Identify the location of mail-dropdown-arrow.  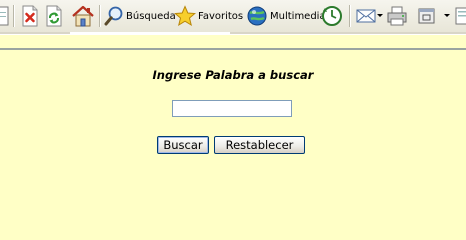
(380, 15).